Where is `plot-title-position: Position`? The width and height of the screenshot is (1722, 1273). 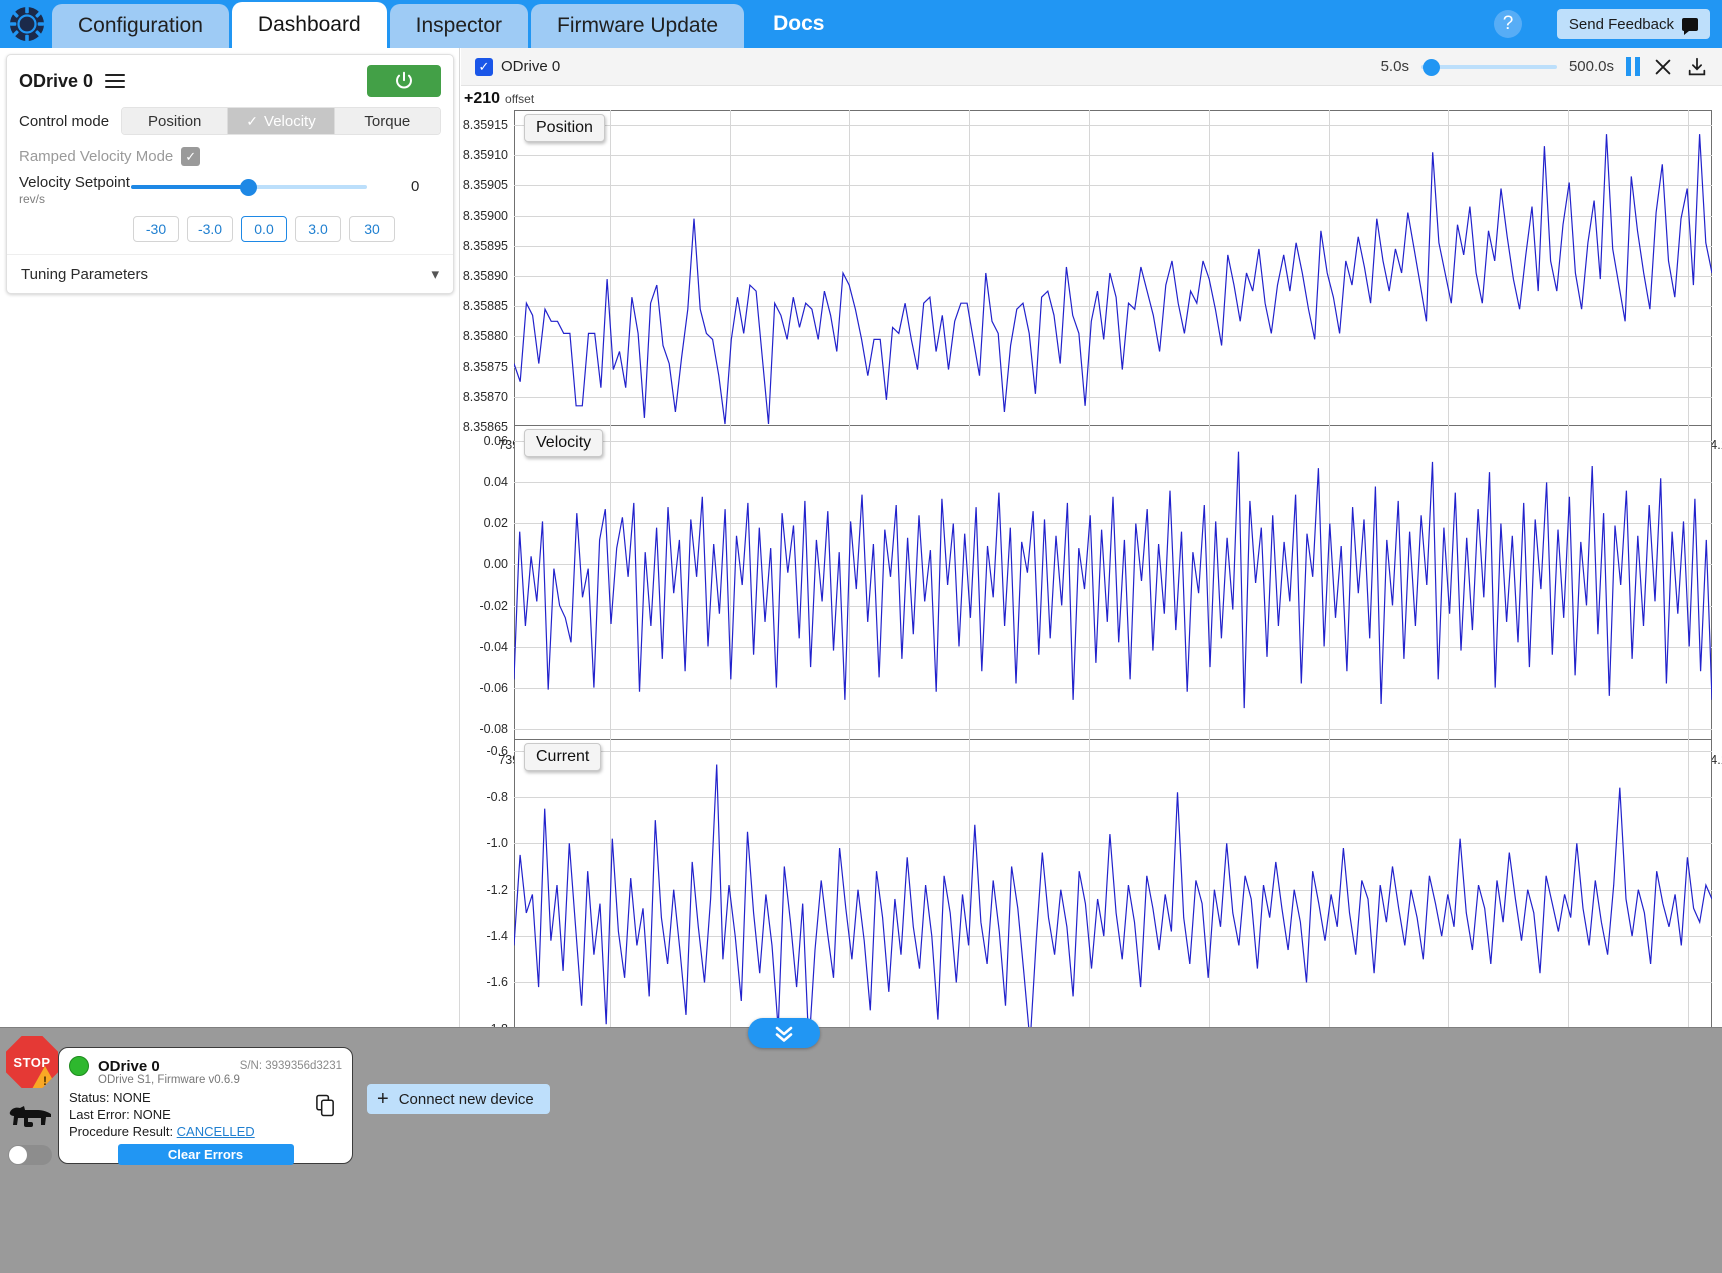 plot-title-position: Position is located at coordinates (564, 128).